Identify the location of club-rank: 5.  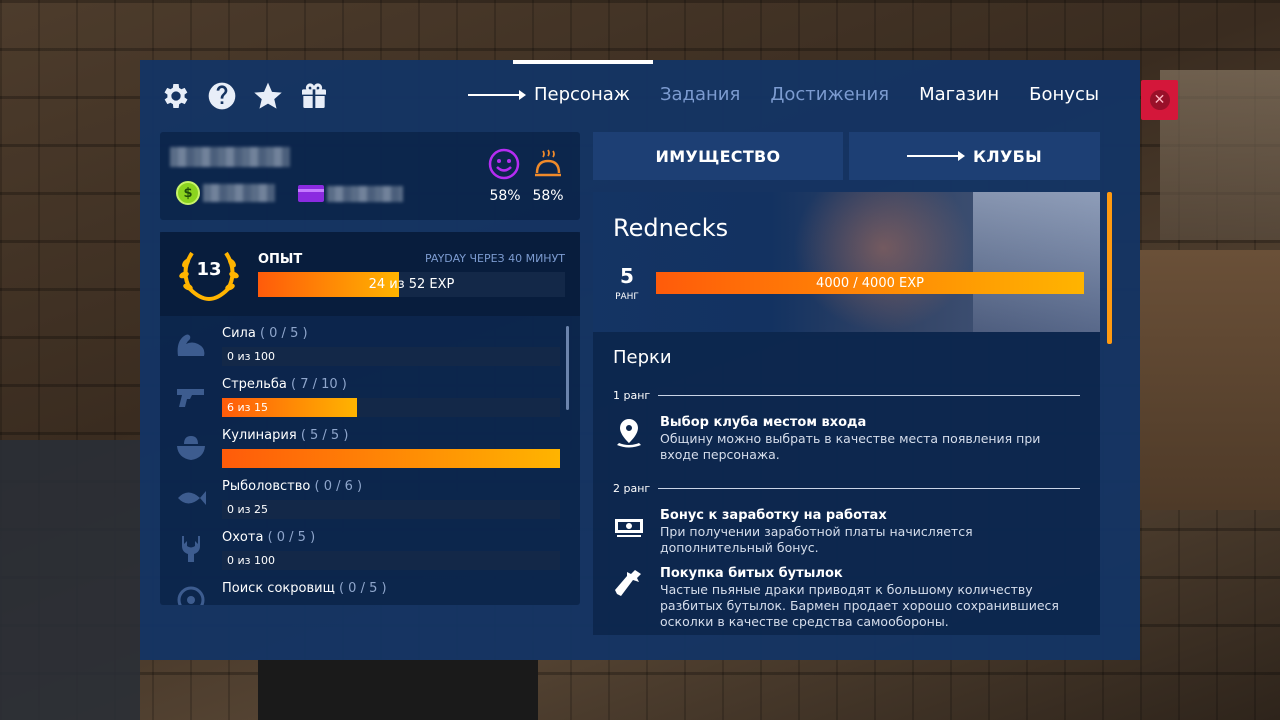
(627, 276).